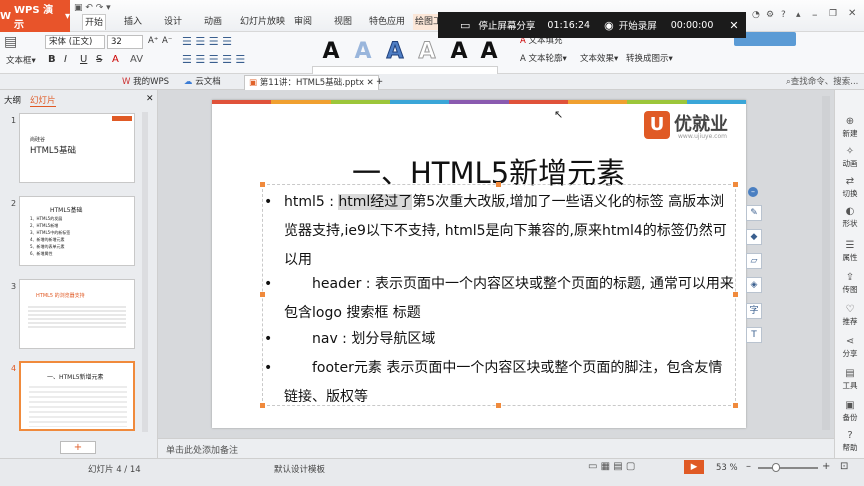  What do you see at coordinates (77, 148) in the screenshot?
I see `slide-thumb-1: 尚硅谷 HTML5基础` at bounding box center [77, 148].